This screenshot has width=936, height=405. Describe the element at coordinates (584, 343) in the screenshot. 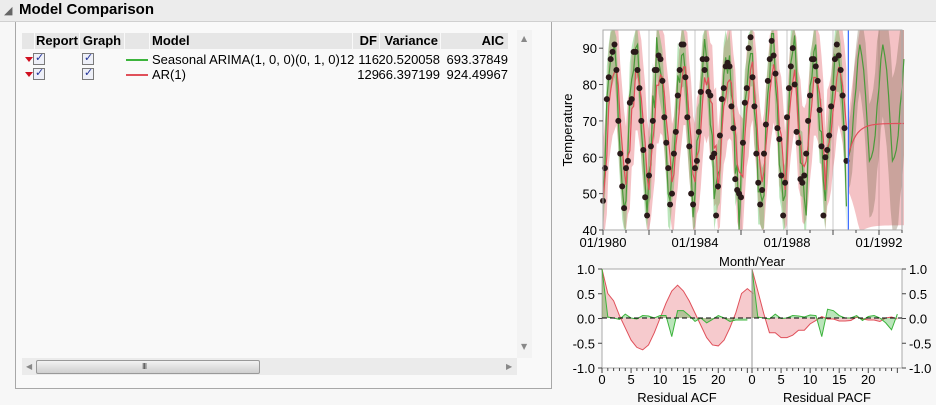

I see `y-tick-label: -0.5` at that location.